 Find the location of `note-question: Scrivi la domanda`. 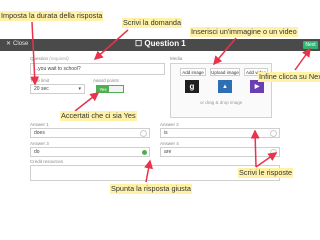

note-question: Scrivi la domanda is located at coordinates (152, 23).